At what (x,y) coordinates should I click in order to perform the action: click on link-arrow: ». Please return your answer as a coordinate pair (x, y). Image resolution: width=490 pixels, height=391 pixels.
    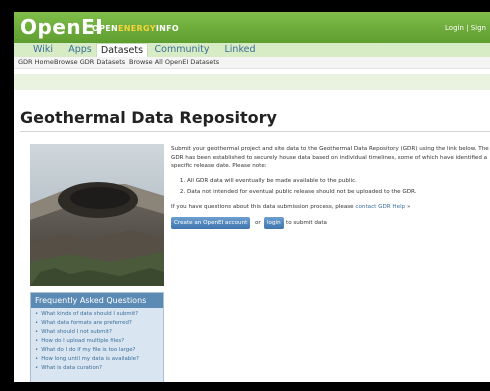
    Looking at the image, I should click on (408, 206).